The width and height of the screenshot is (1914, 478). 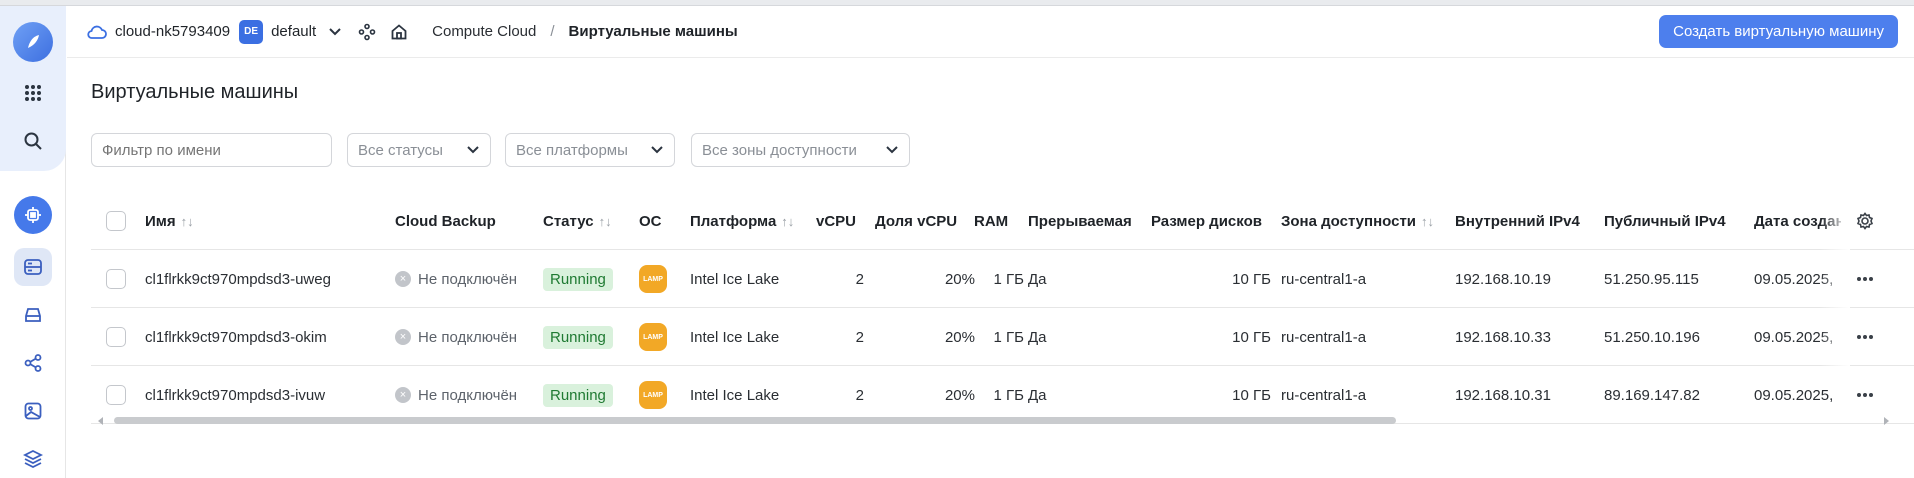 I want to click on search-icon, so click(x=33, y=141).